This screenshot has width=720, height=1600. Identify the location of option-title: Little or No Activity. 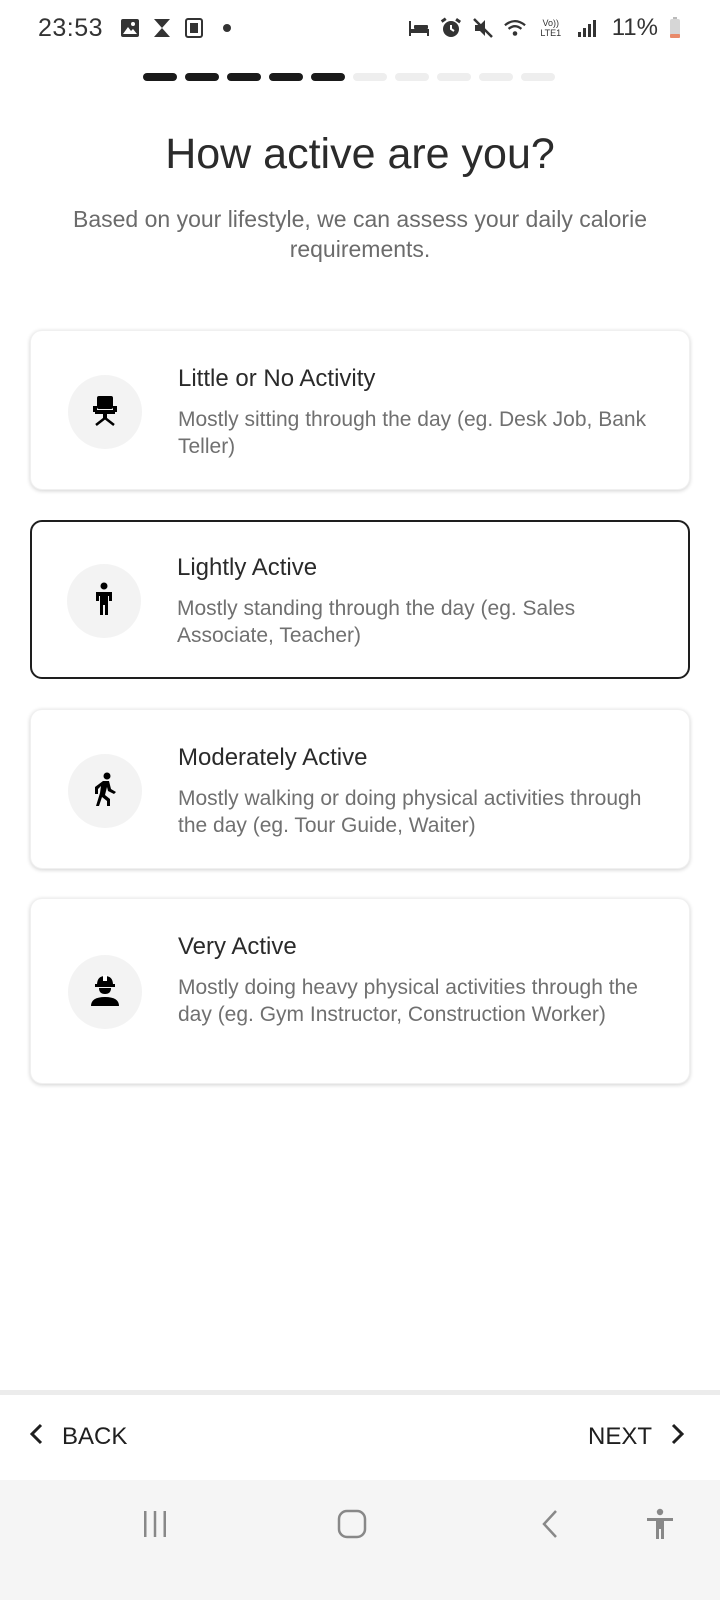
(277, 378).